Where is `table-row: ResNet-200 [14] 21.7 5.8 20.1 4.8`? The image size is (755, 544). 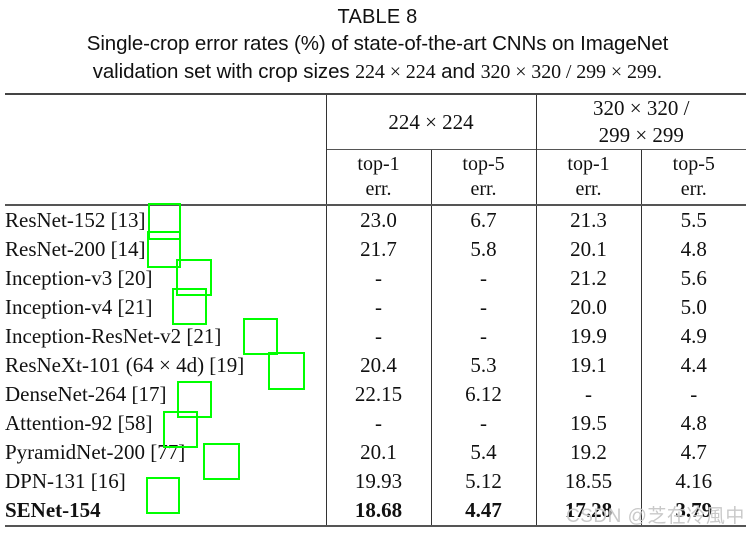
table-row: ResNet-200 [14] 21.7 5.8 20.1 4.8 is located at coordinates (375, 249).